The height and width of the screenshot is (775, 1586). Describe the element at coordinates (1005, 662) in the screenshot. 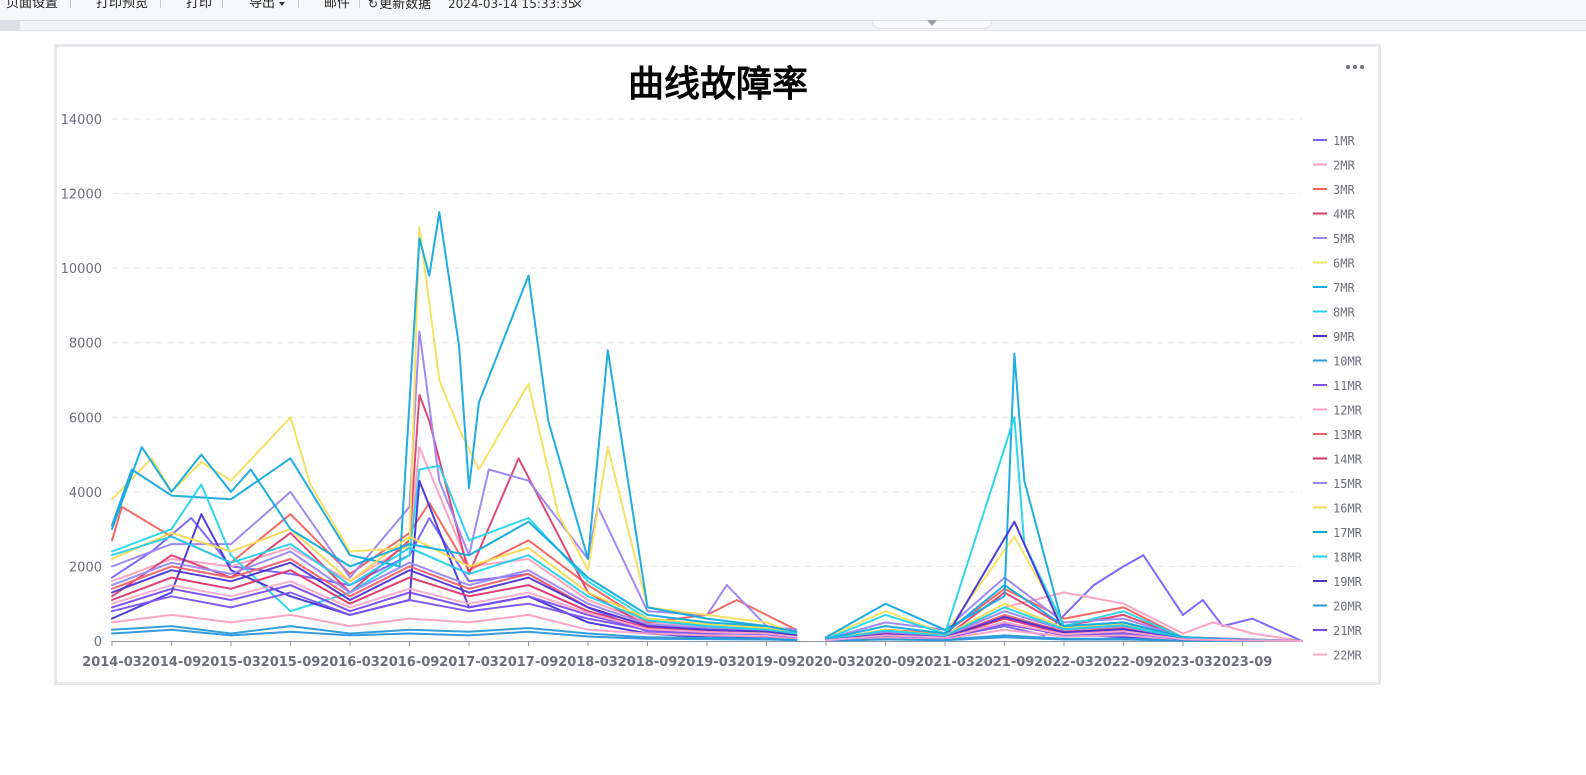

I see `x-tick-label: 2021-09` at that location.